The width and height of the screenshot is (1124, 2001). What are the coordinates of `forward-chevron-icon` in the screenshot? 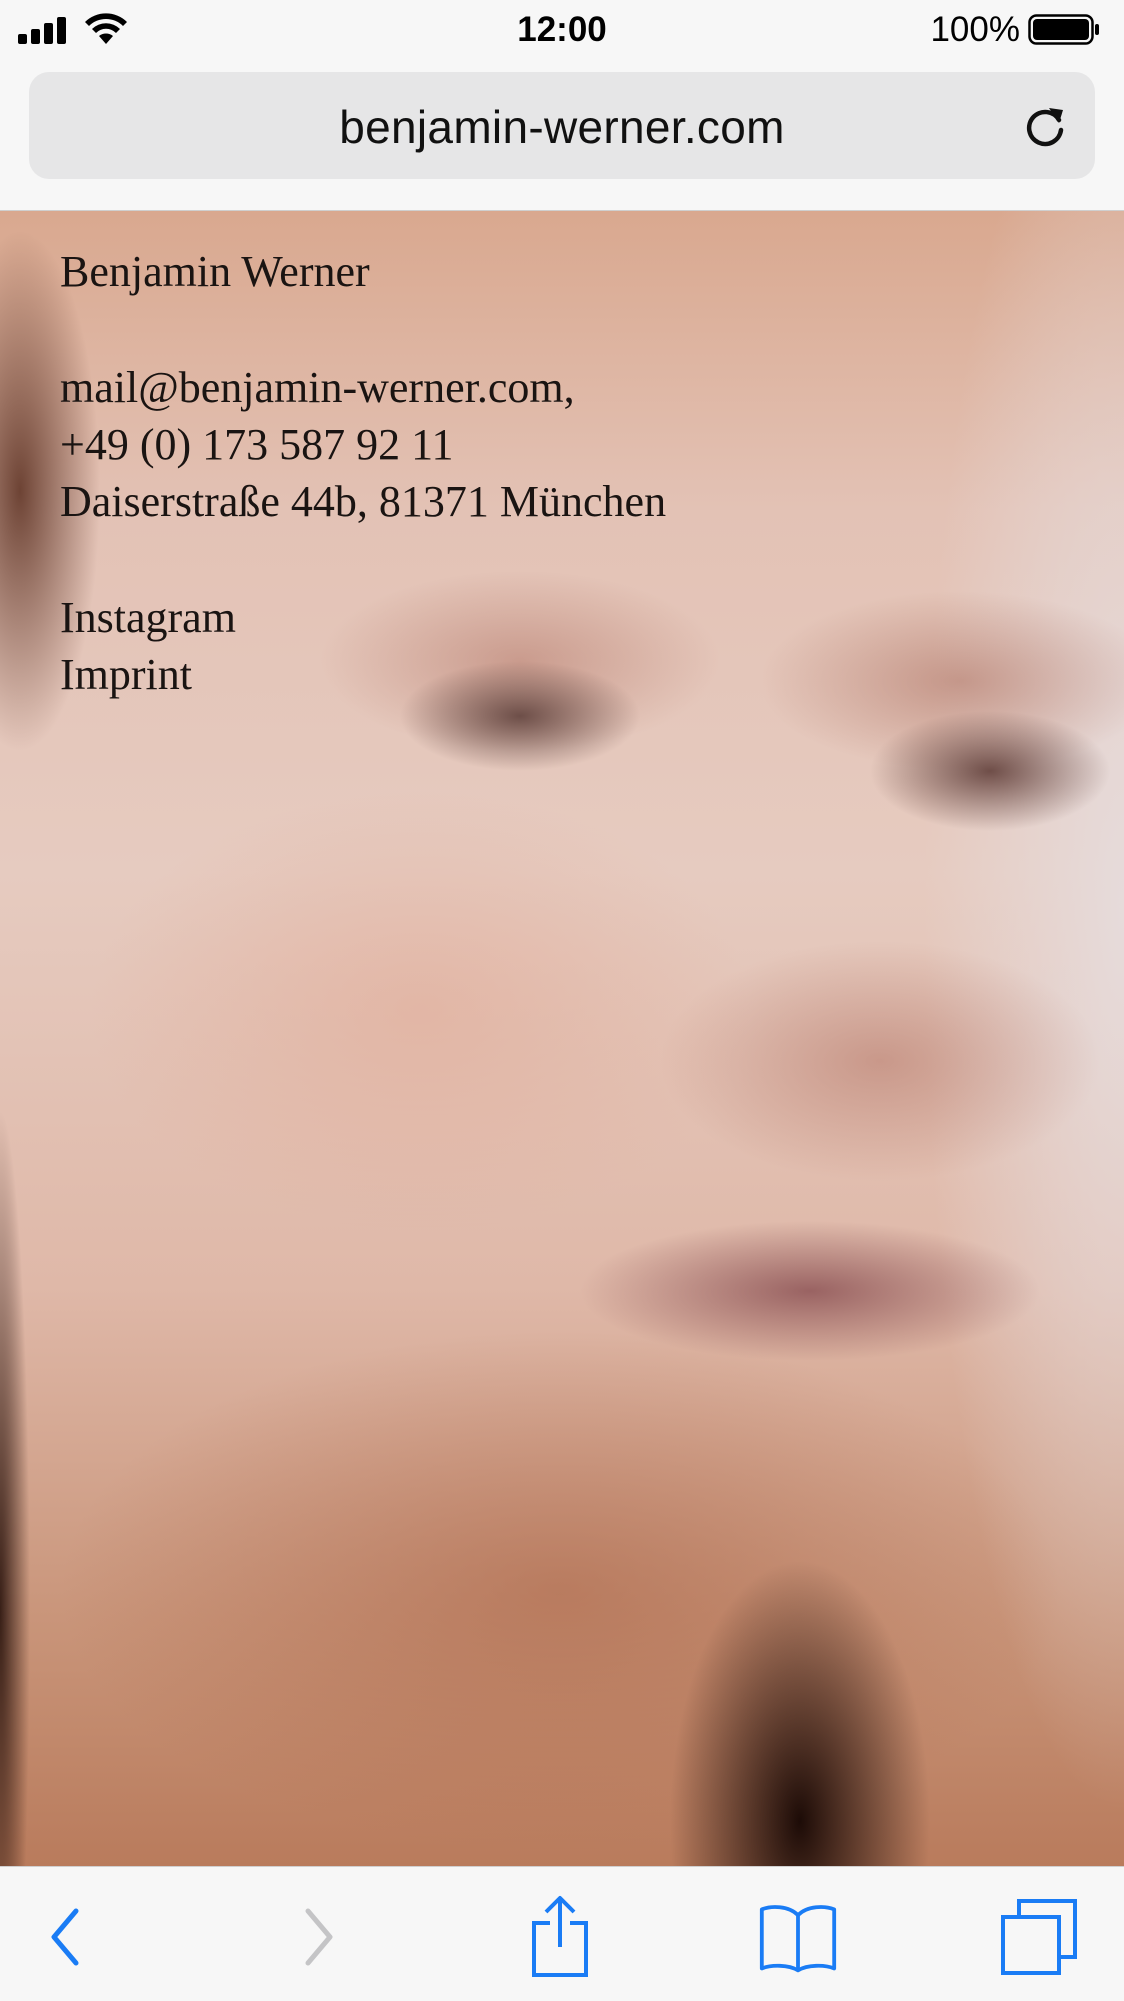 It's located at (319, 1937).